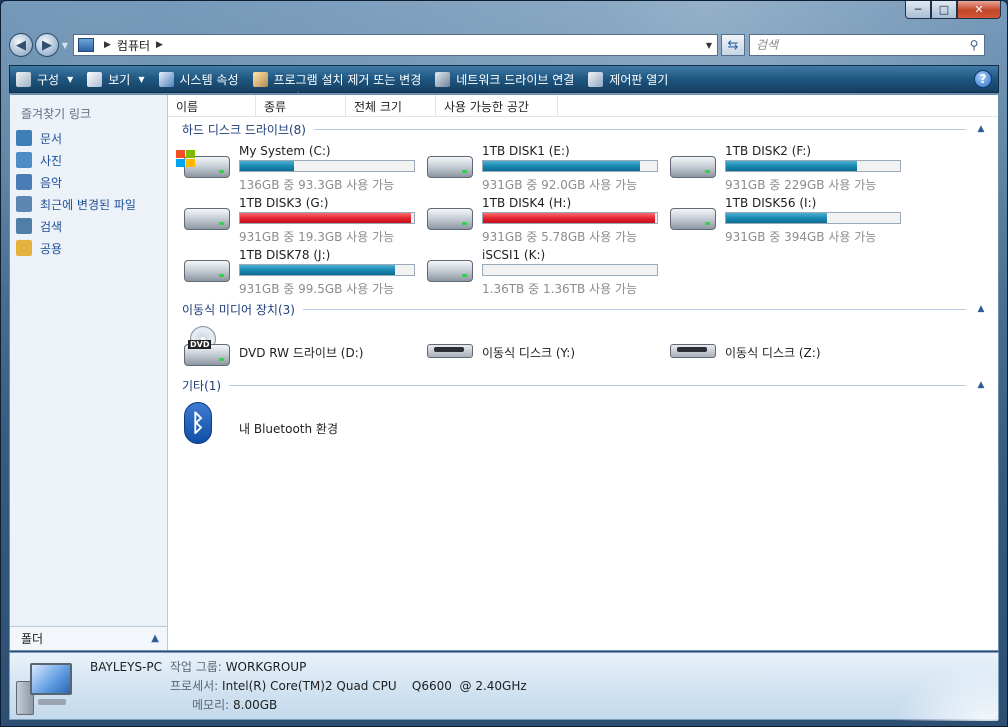  What do you see at coordinates (203, 346) in the screenshot?
I see `dvd-drive-icon: DVD` at bounding box center [203, 346].